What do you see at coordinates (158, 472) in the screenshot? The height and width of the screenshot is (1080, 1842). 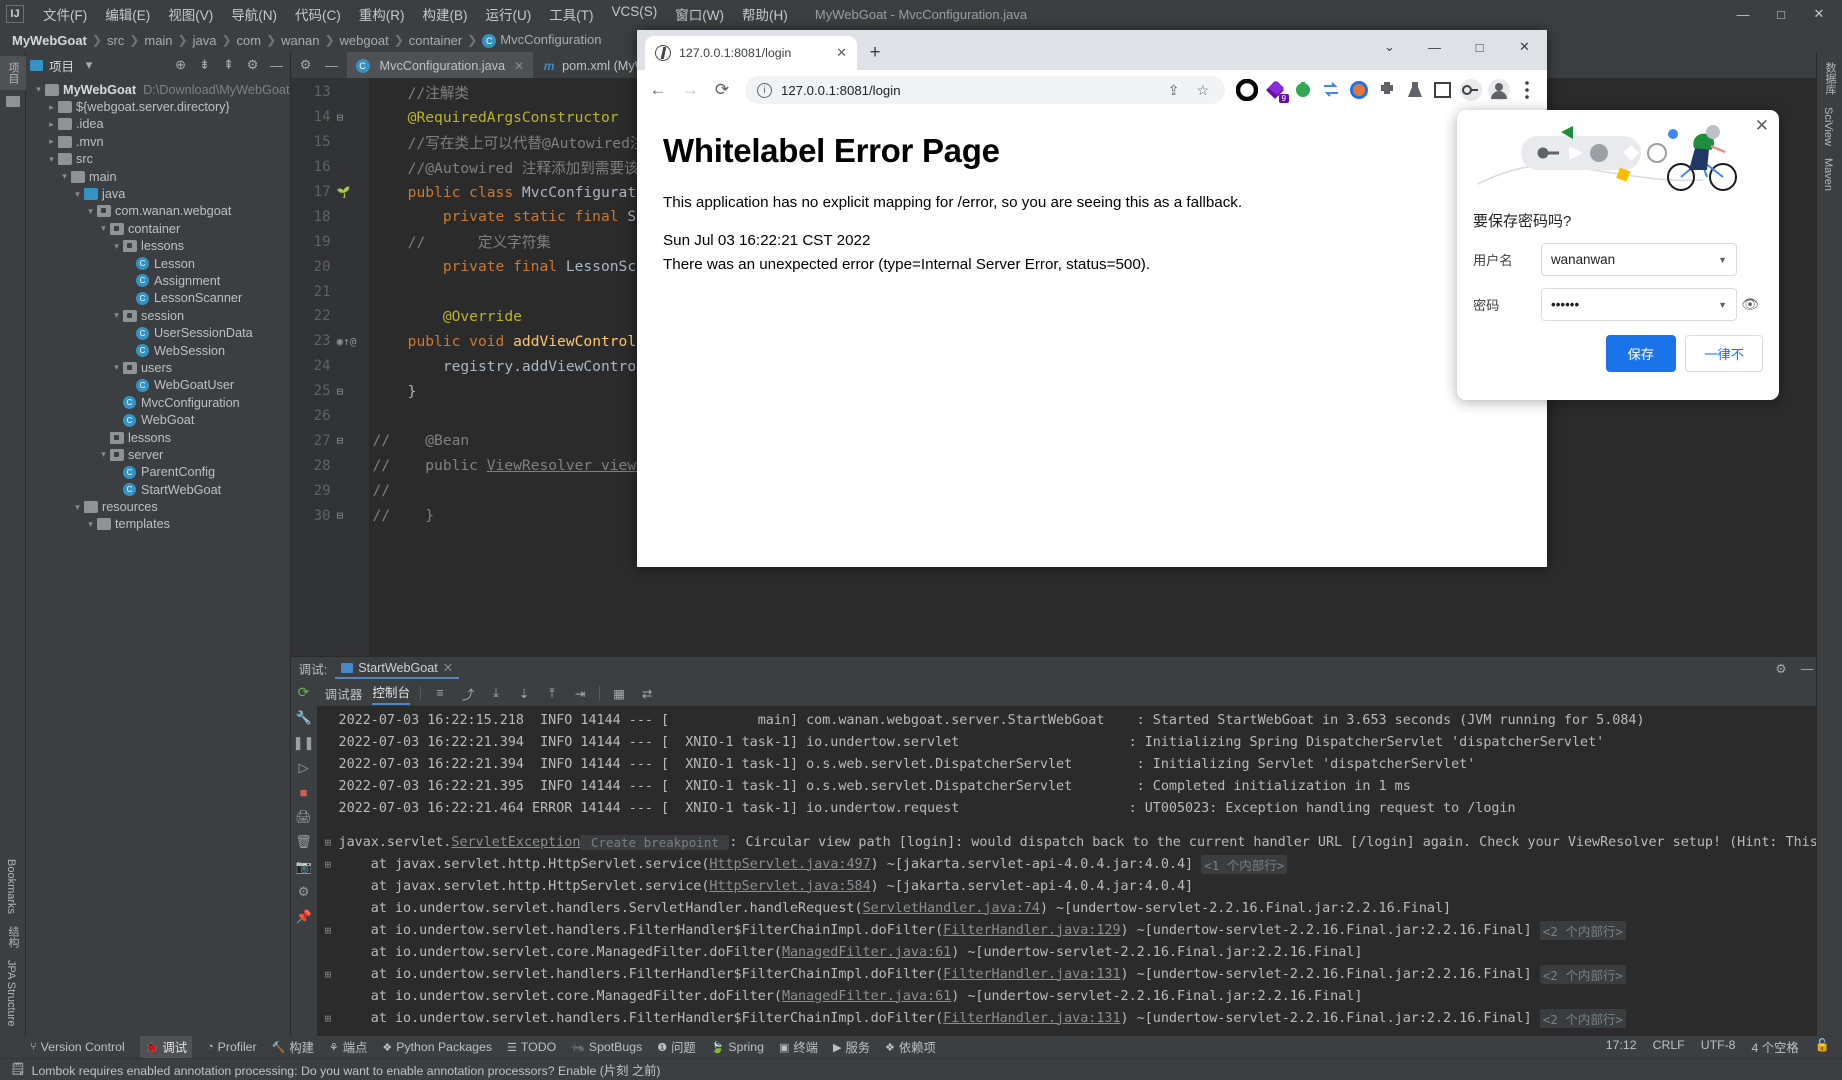 I see `tree-node: C ParentConfig` at bounding box center [158, 472].